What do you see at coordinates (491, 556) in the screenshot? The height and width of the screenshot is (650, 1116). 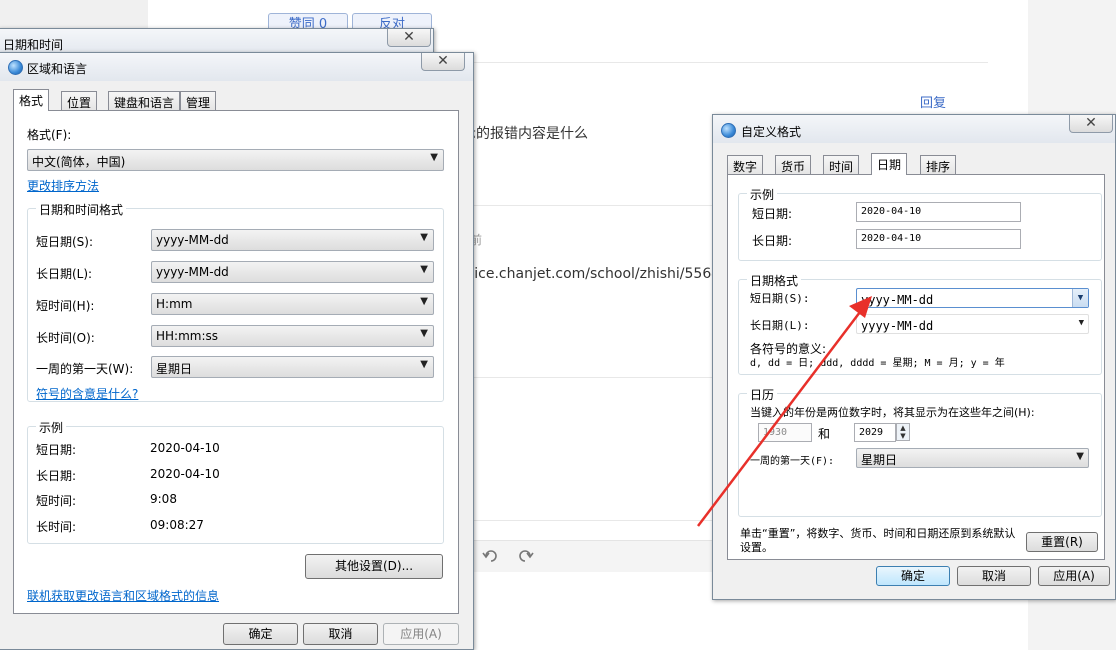 I see `undo-icon` at bounding box center [491, 556].